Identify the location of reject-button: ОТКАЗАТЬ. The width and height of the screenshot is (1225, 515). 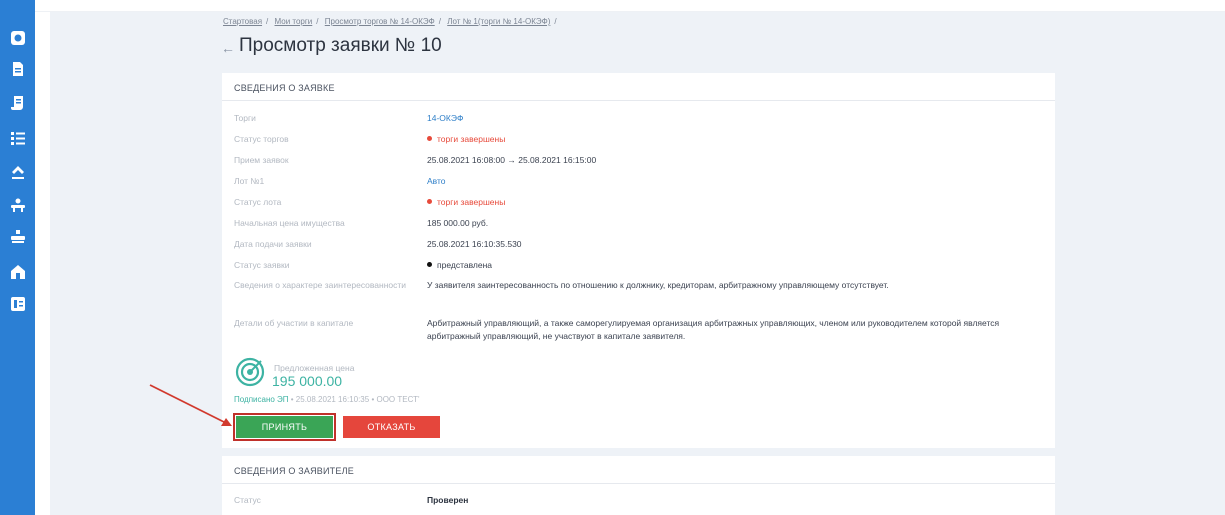
(391, 427).